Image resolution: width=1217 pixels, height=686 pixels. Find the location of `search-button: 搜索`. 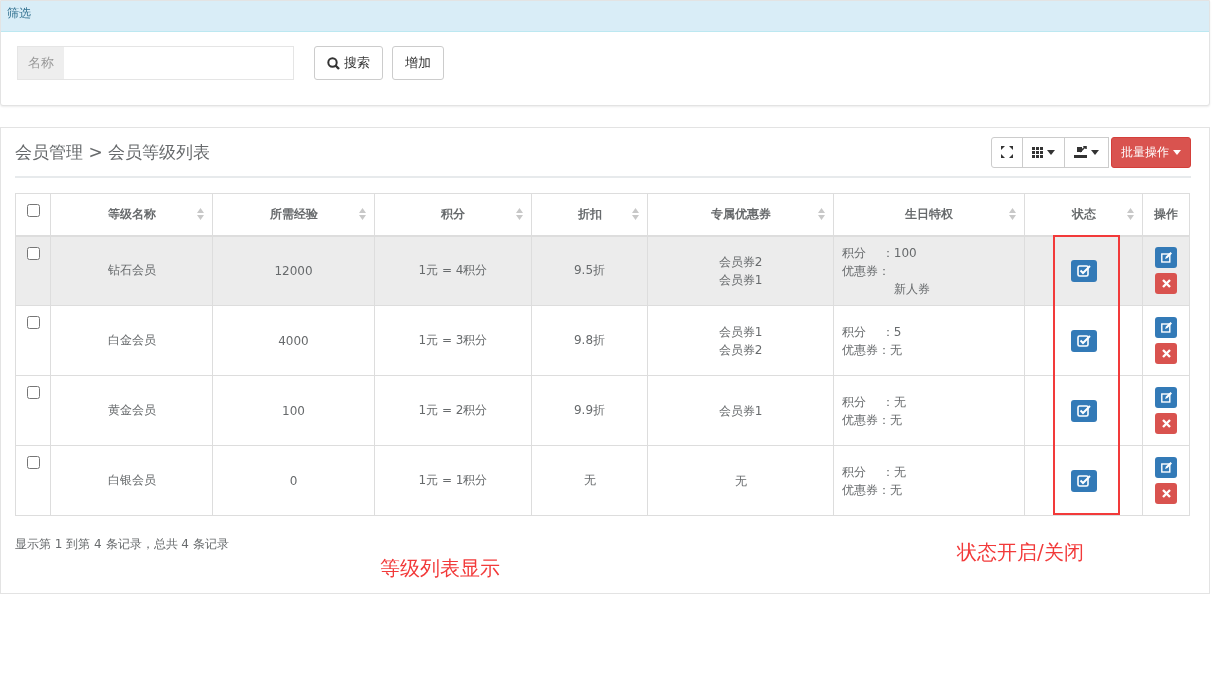

search-button: 搜索 is located at coordinates (348, 63).